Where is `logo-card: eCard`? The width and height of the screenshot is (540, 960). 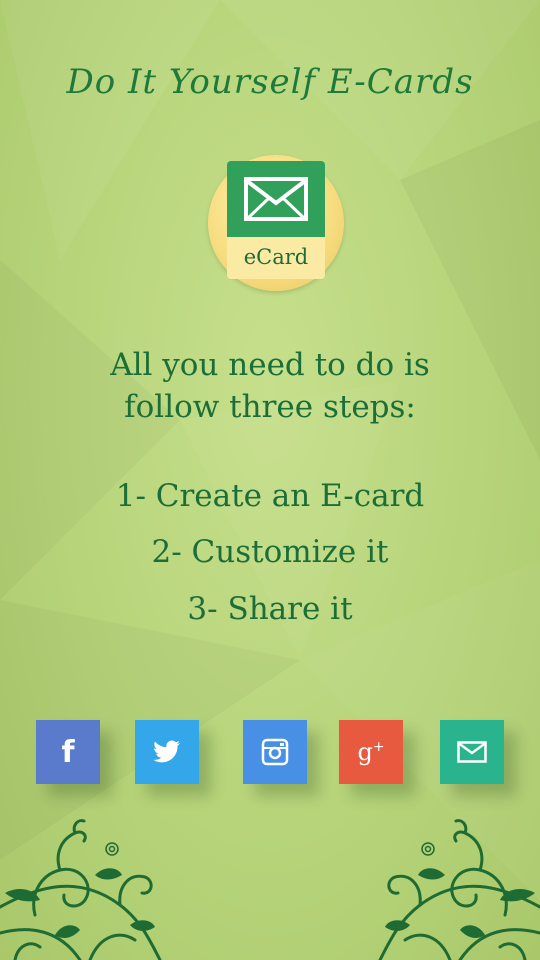 logo-card: eCard is located at coordinates (276, 220).